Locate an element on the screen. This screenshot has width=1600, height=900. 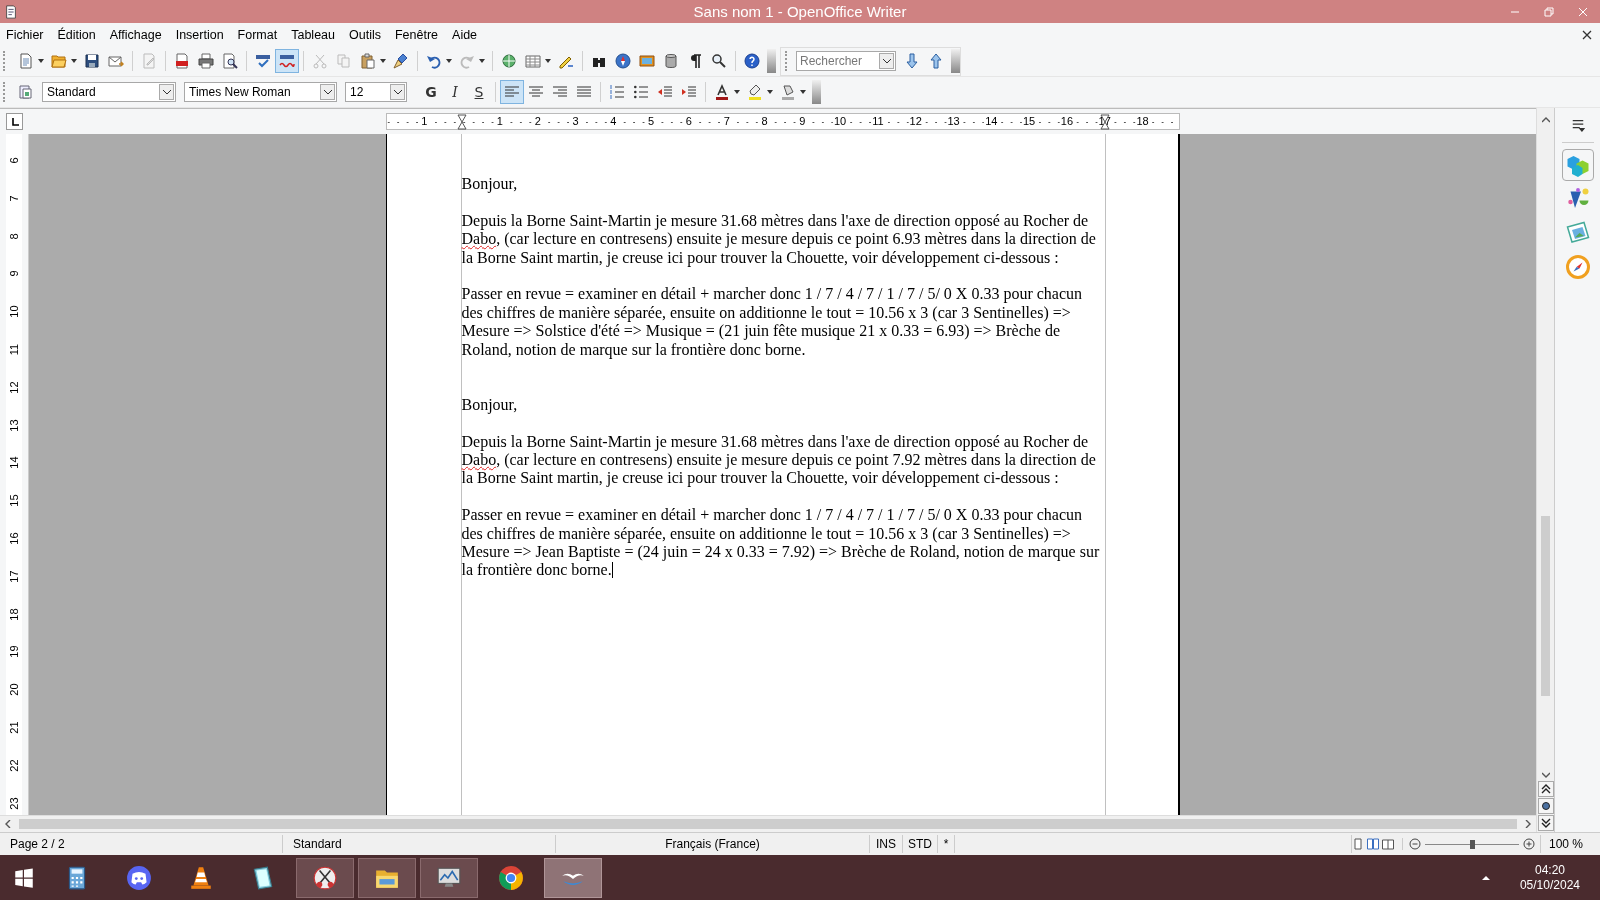
ruler-number: 4 is located at coordinates (613, 121).